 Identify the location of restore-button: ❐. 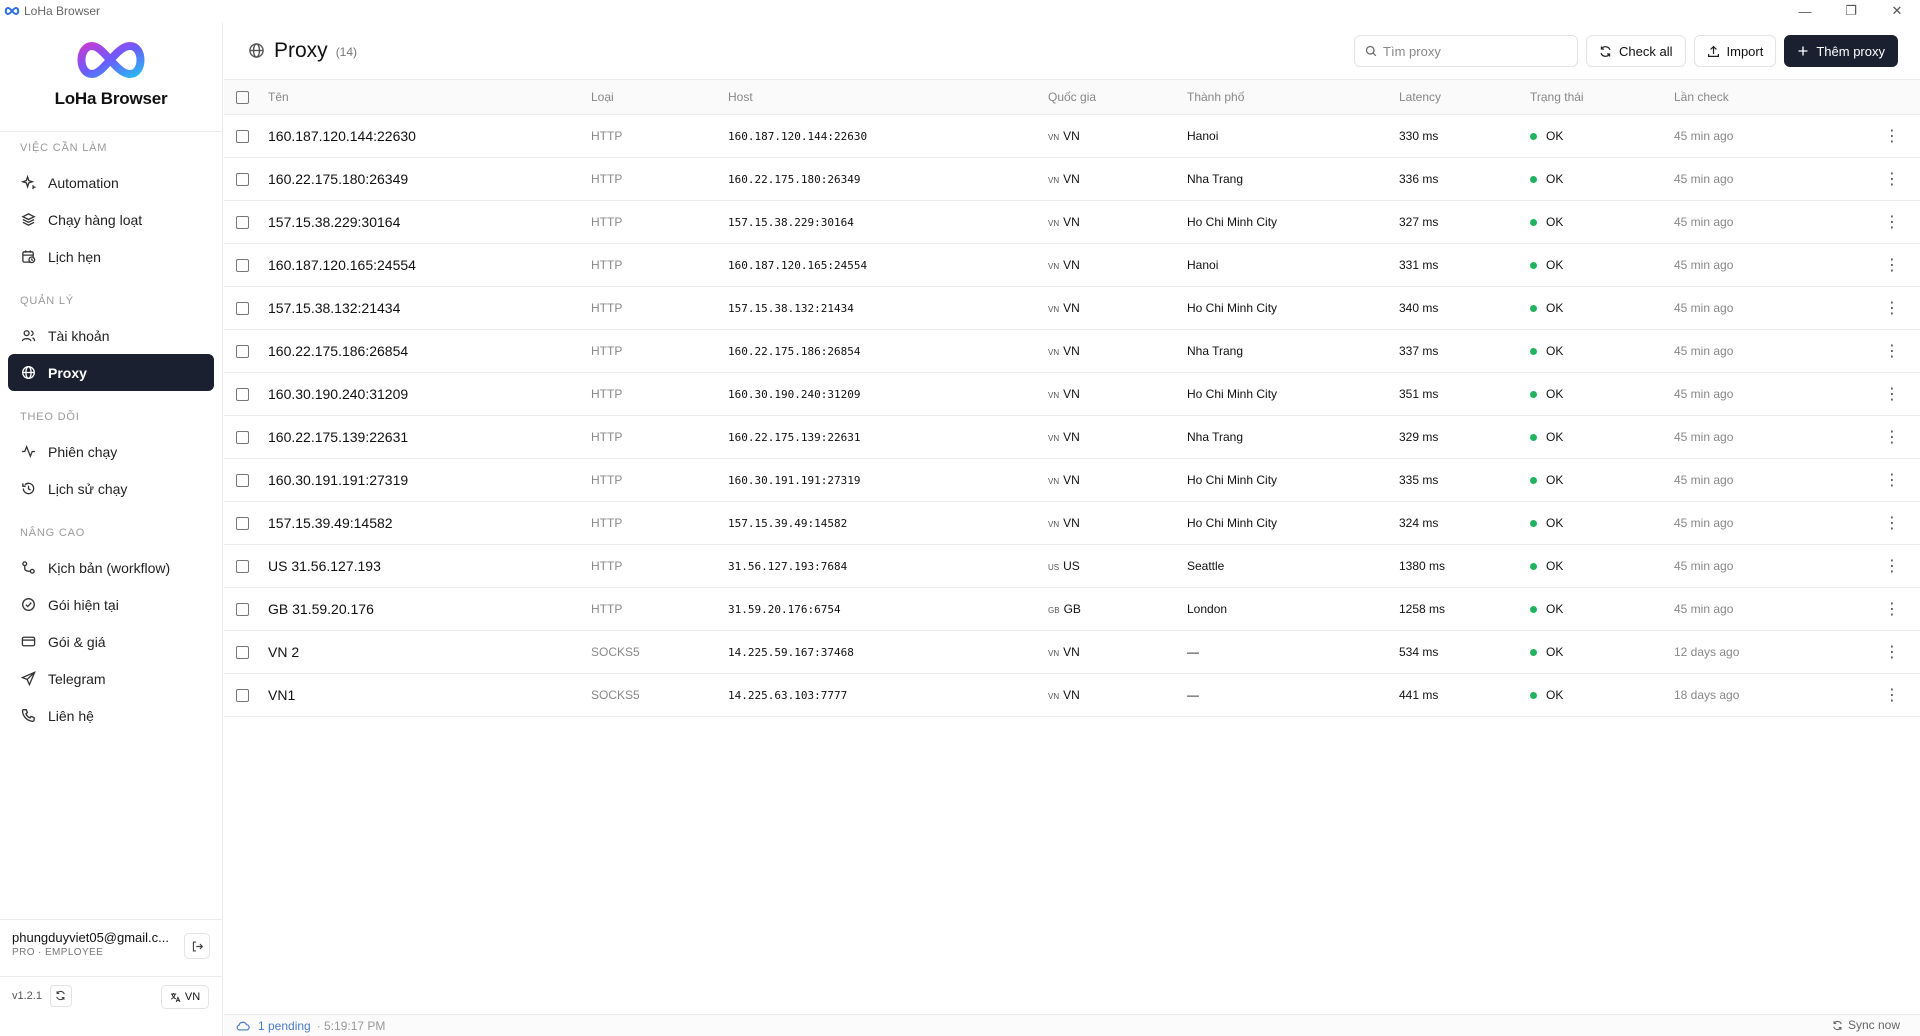
(1851, 11).